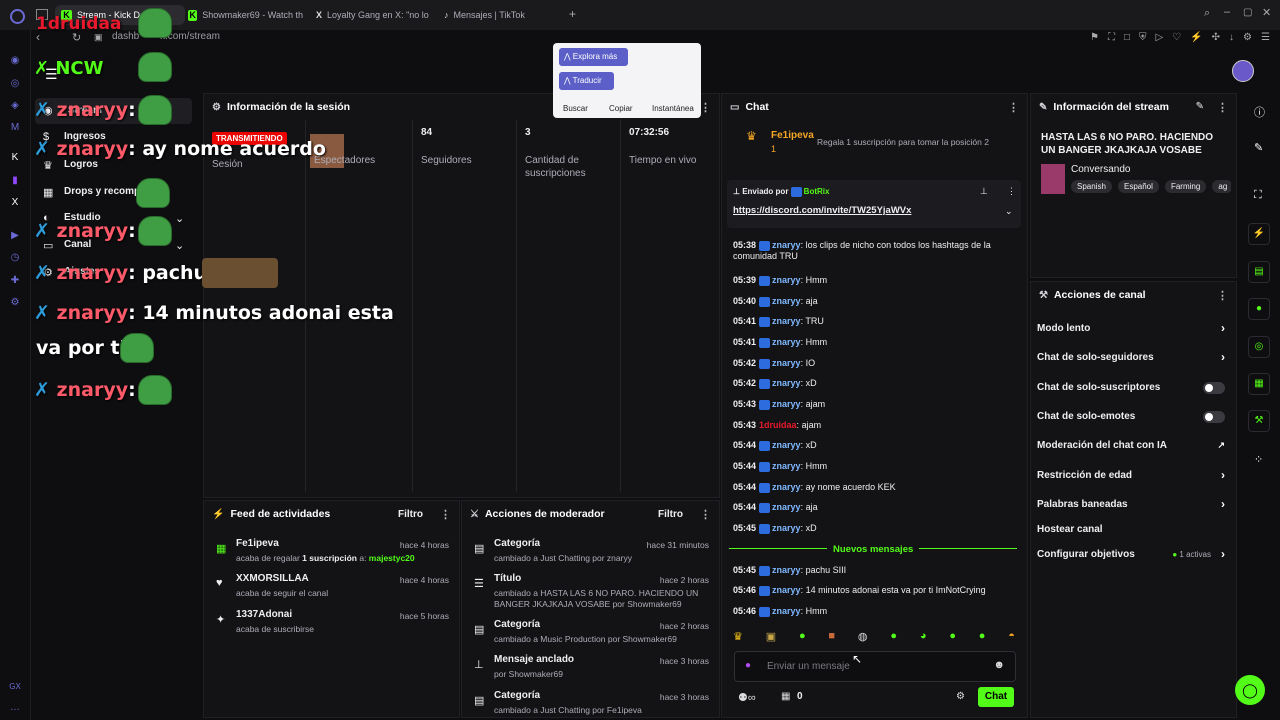 The height and width of the screenshot is (720, 1280). I want to click on stream-info-menu-icon: ⋮, so click(1222, 107).